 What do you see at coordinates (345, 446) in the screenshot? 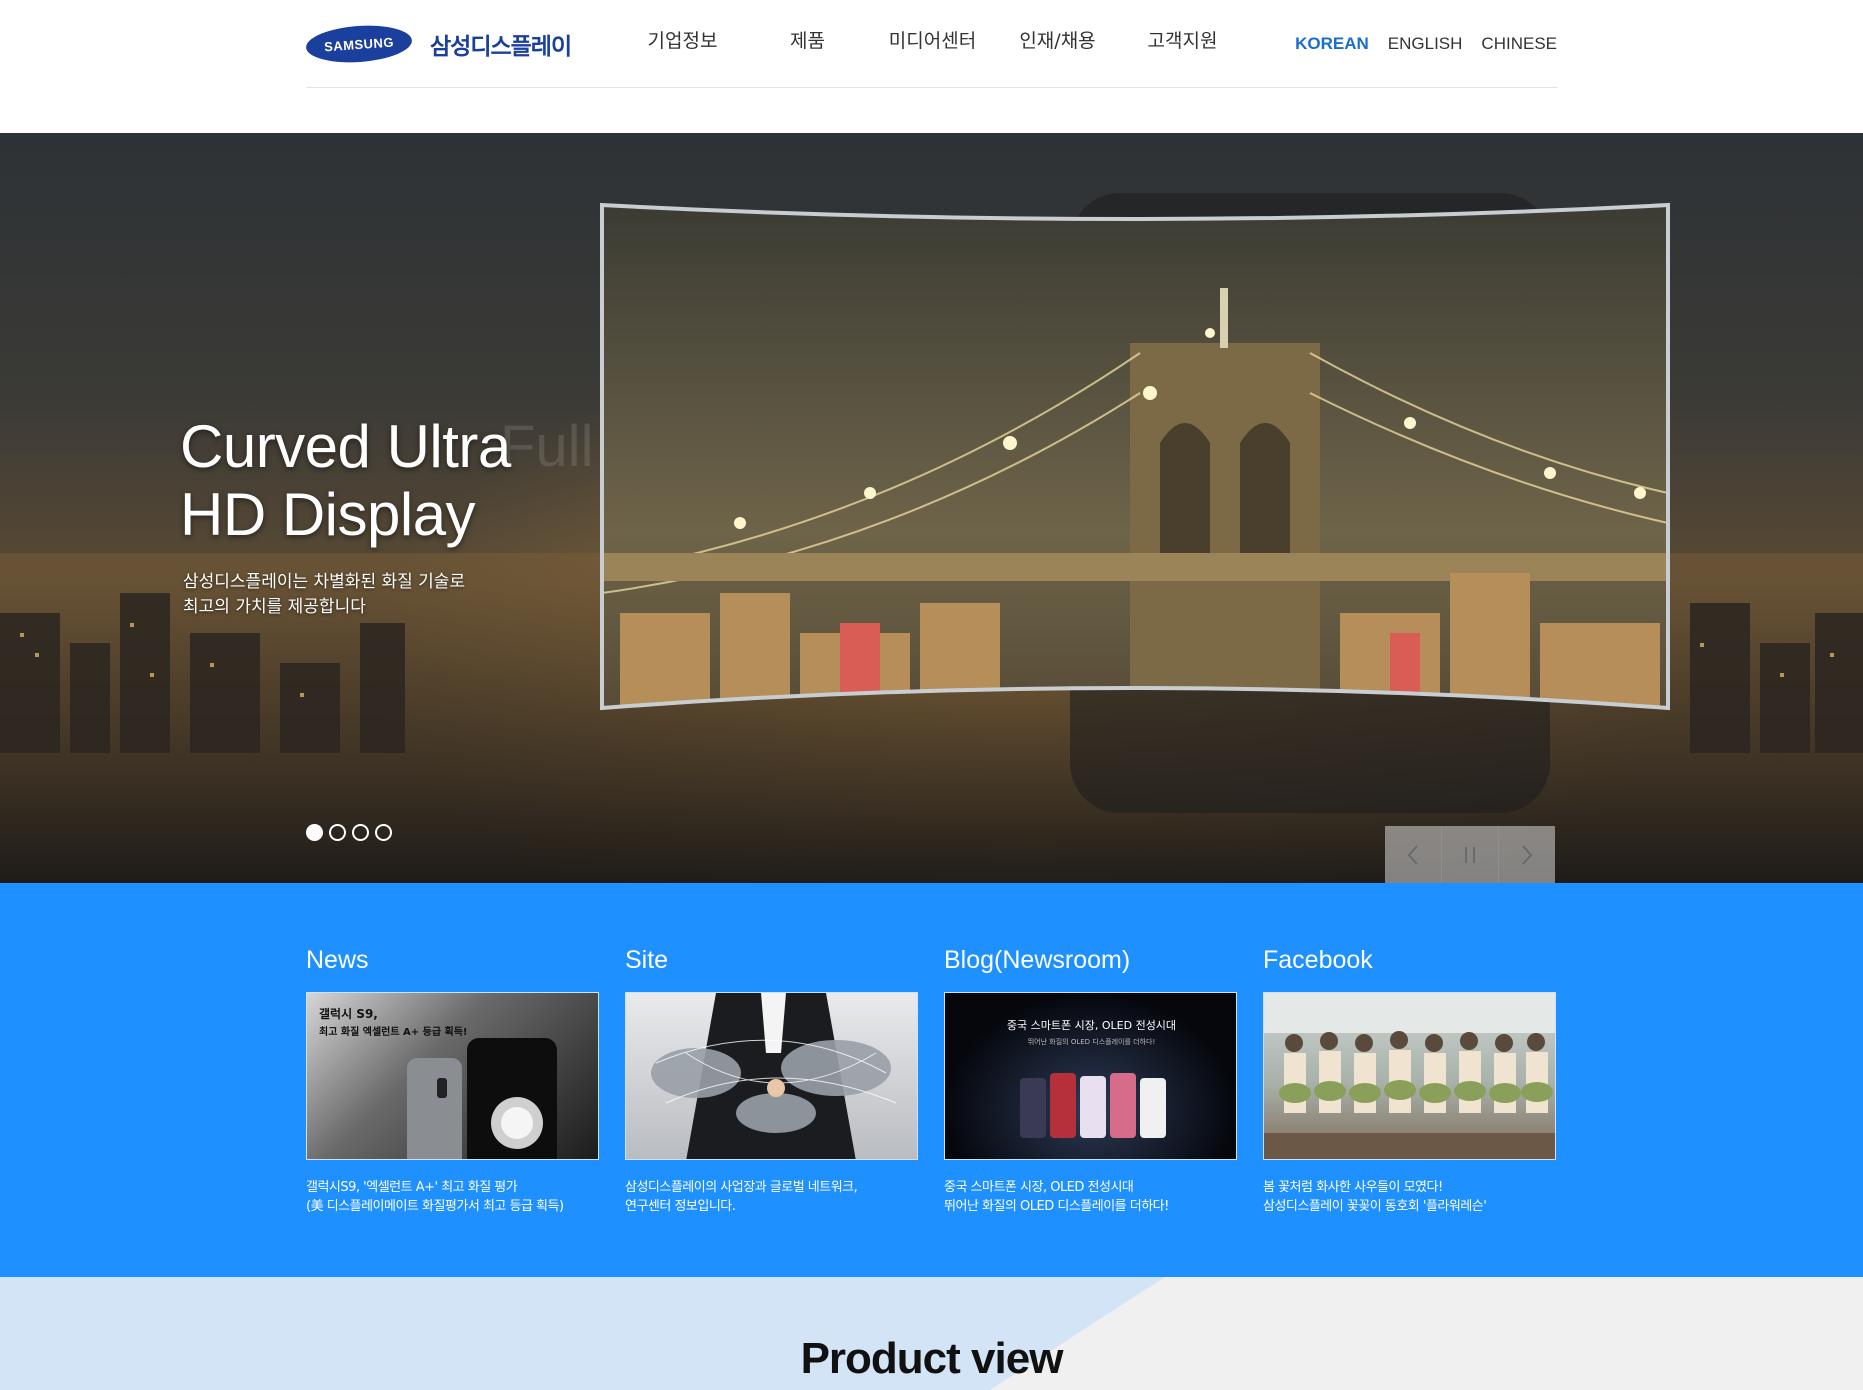
I see `hero-title-line1: Curved Ultra` at bounding box center [345, 446].